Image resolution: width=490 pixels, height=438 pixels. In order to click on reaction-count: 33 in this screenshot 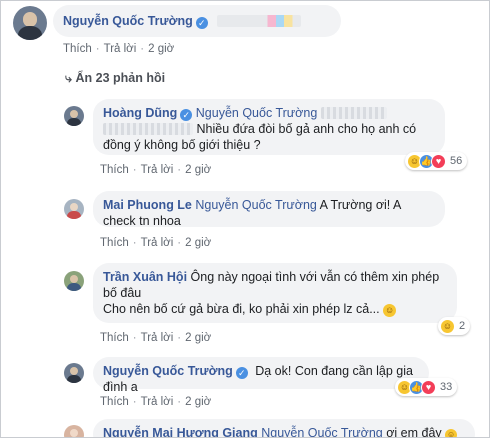, I will do `click(446, 387)`.